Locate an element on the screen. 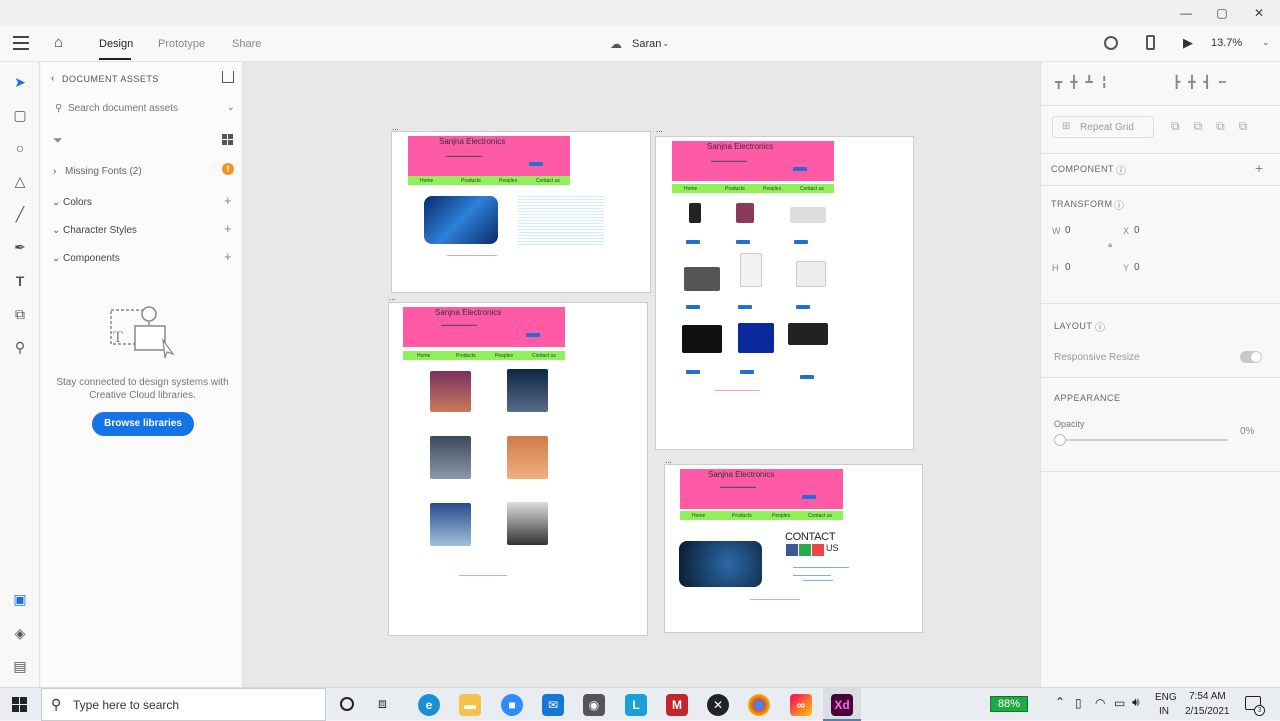  transform-section-title: TRANSFORM is located at coordinates (1082, 204).